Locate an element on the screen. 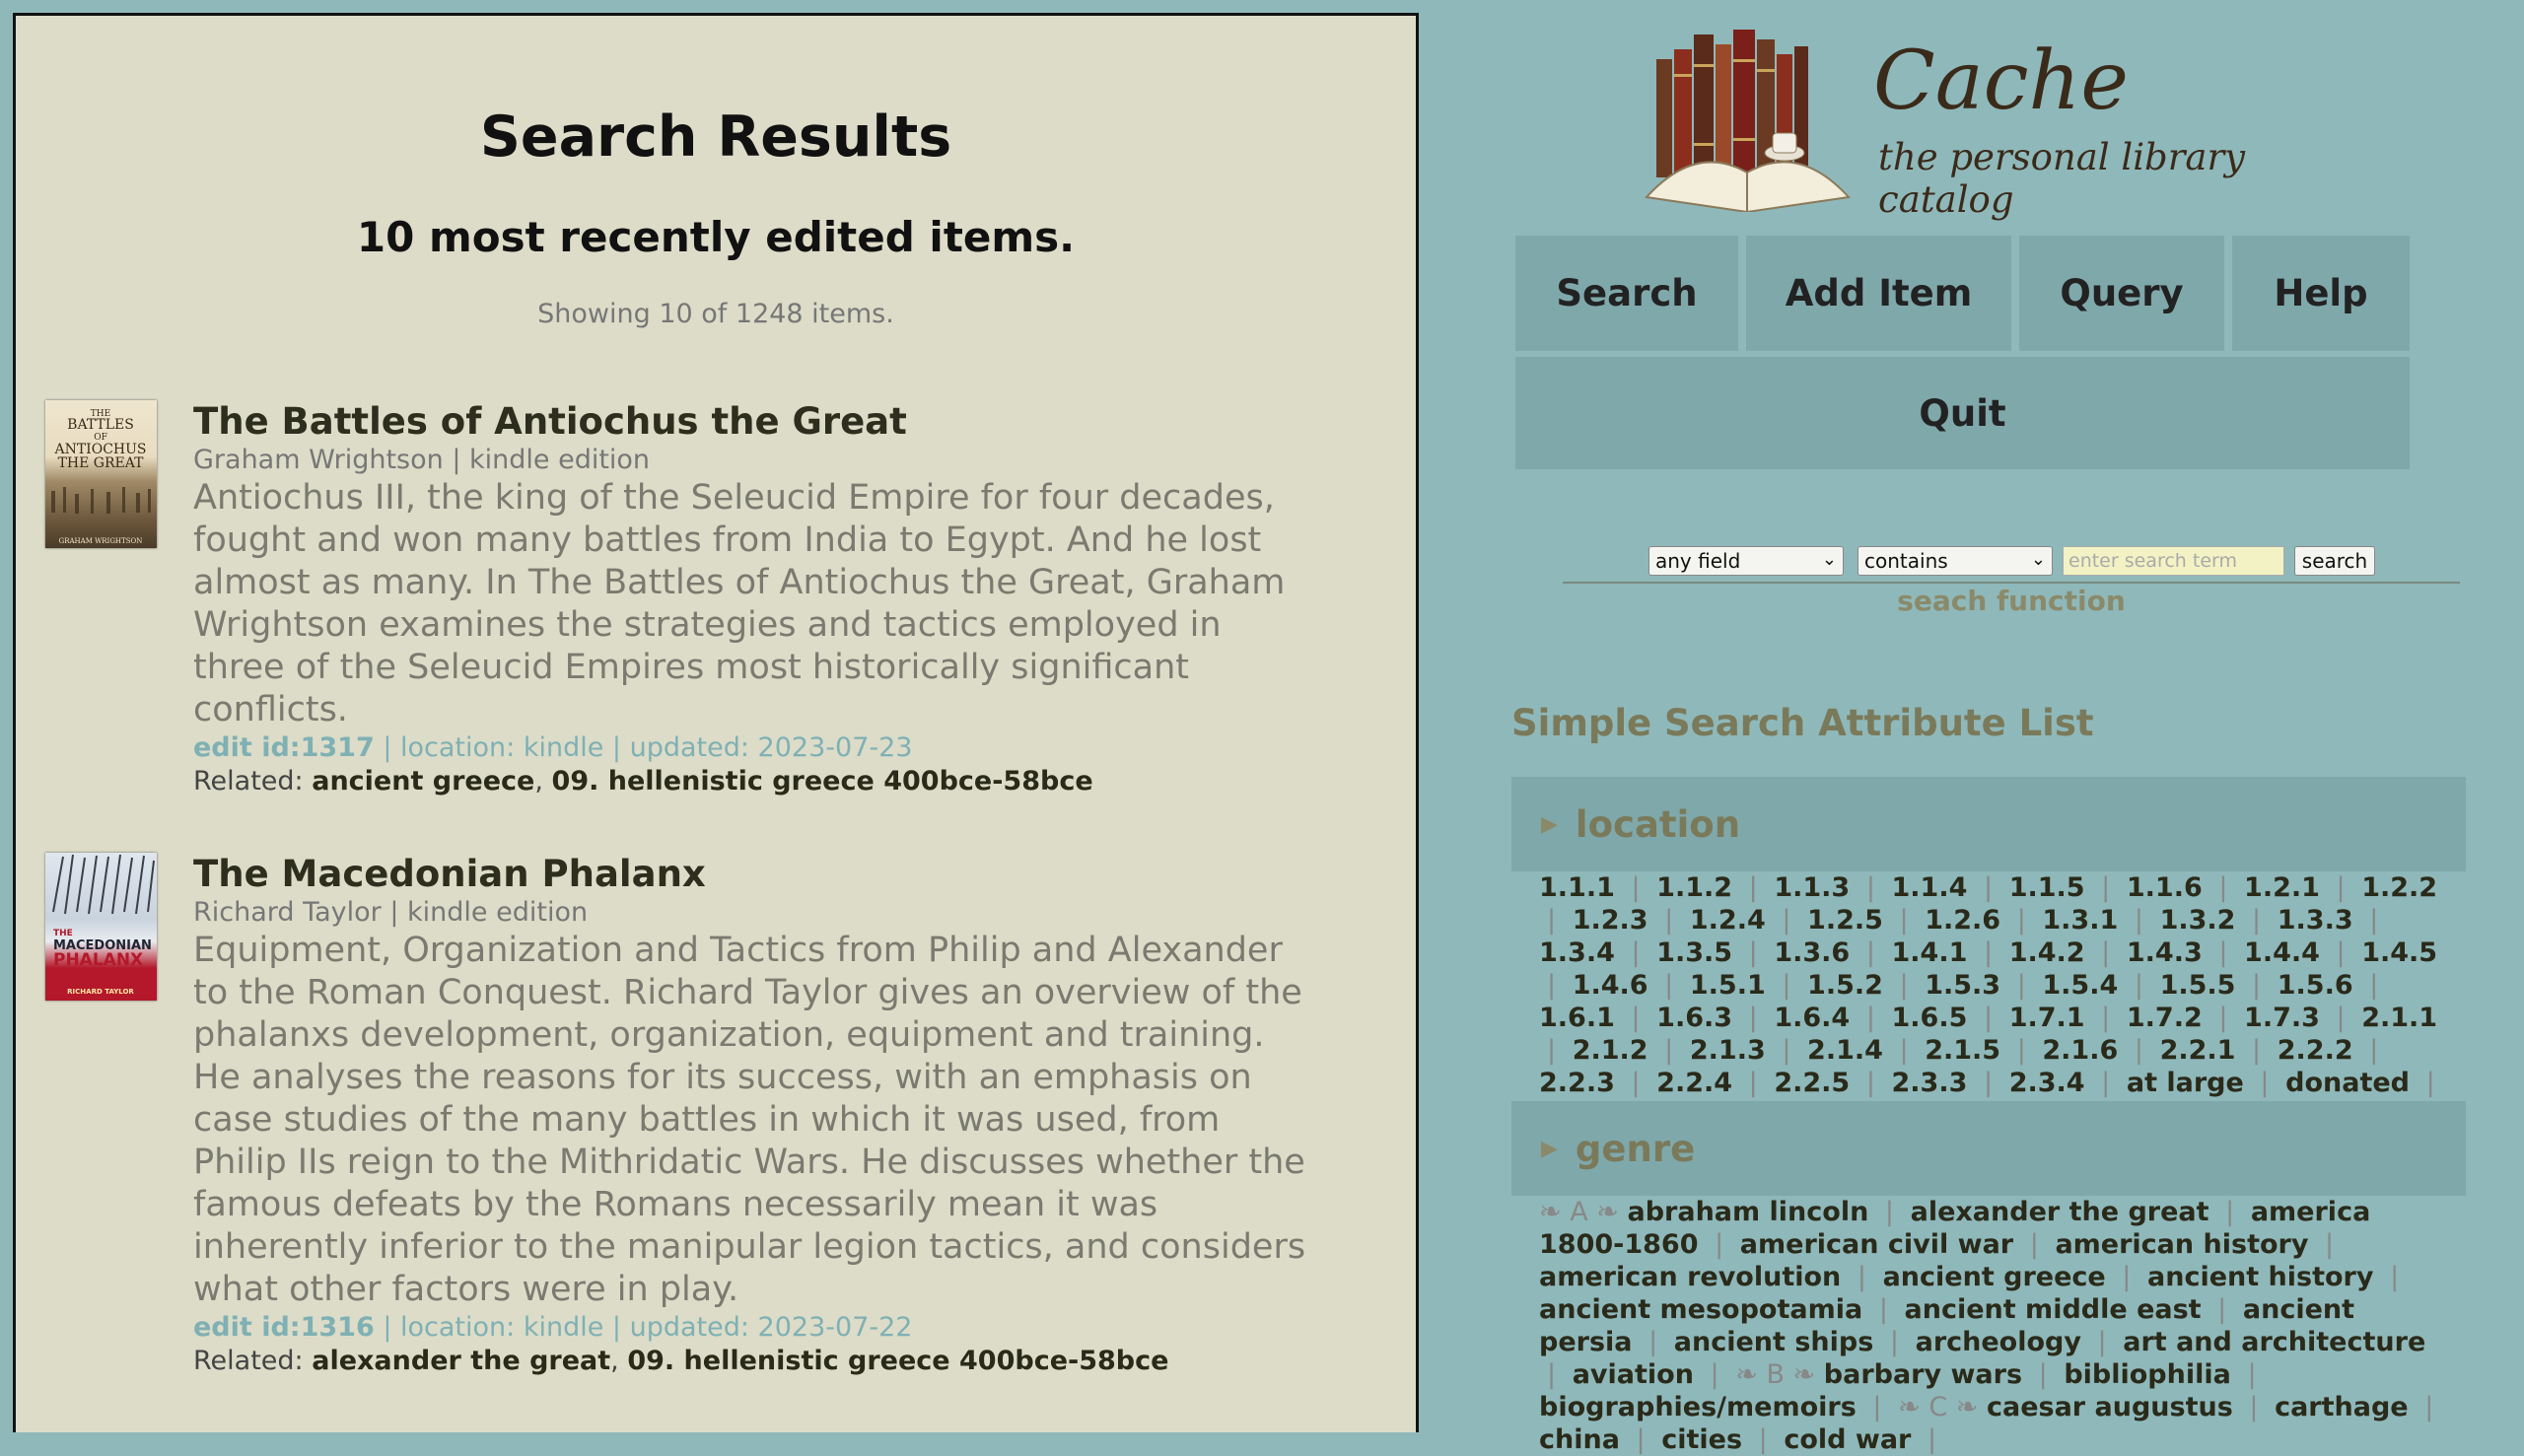 The height and width of the screenshot is (1456, 2524). attribute-tag: 1.6.3 is located at coordinates (1694, 1018).